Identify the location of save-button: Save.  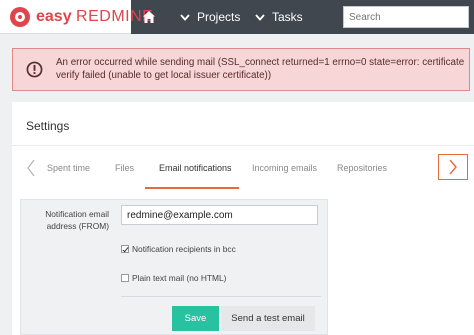
(195, 318).